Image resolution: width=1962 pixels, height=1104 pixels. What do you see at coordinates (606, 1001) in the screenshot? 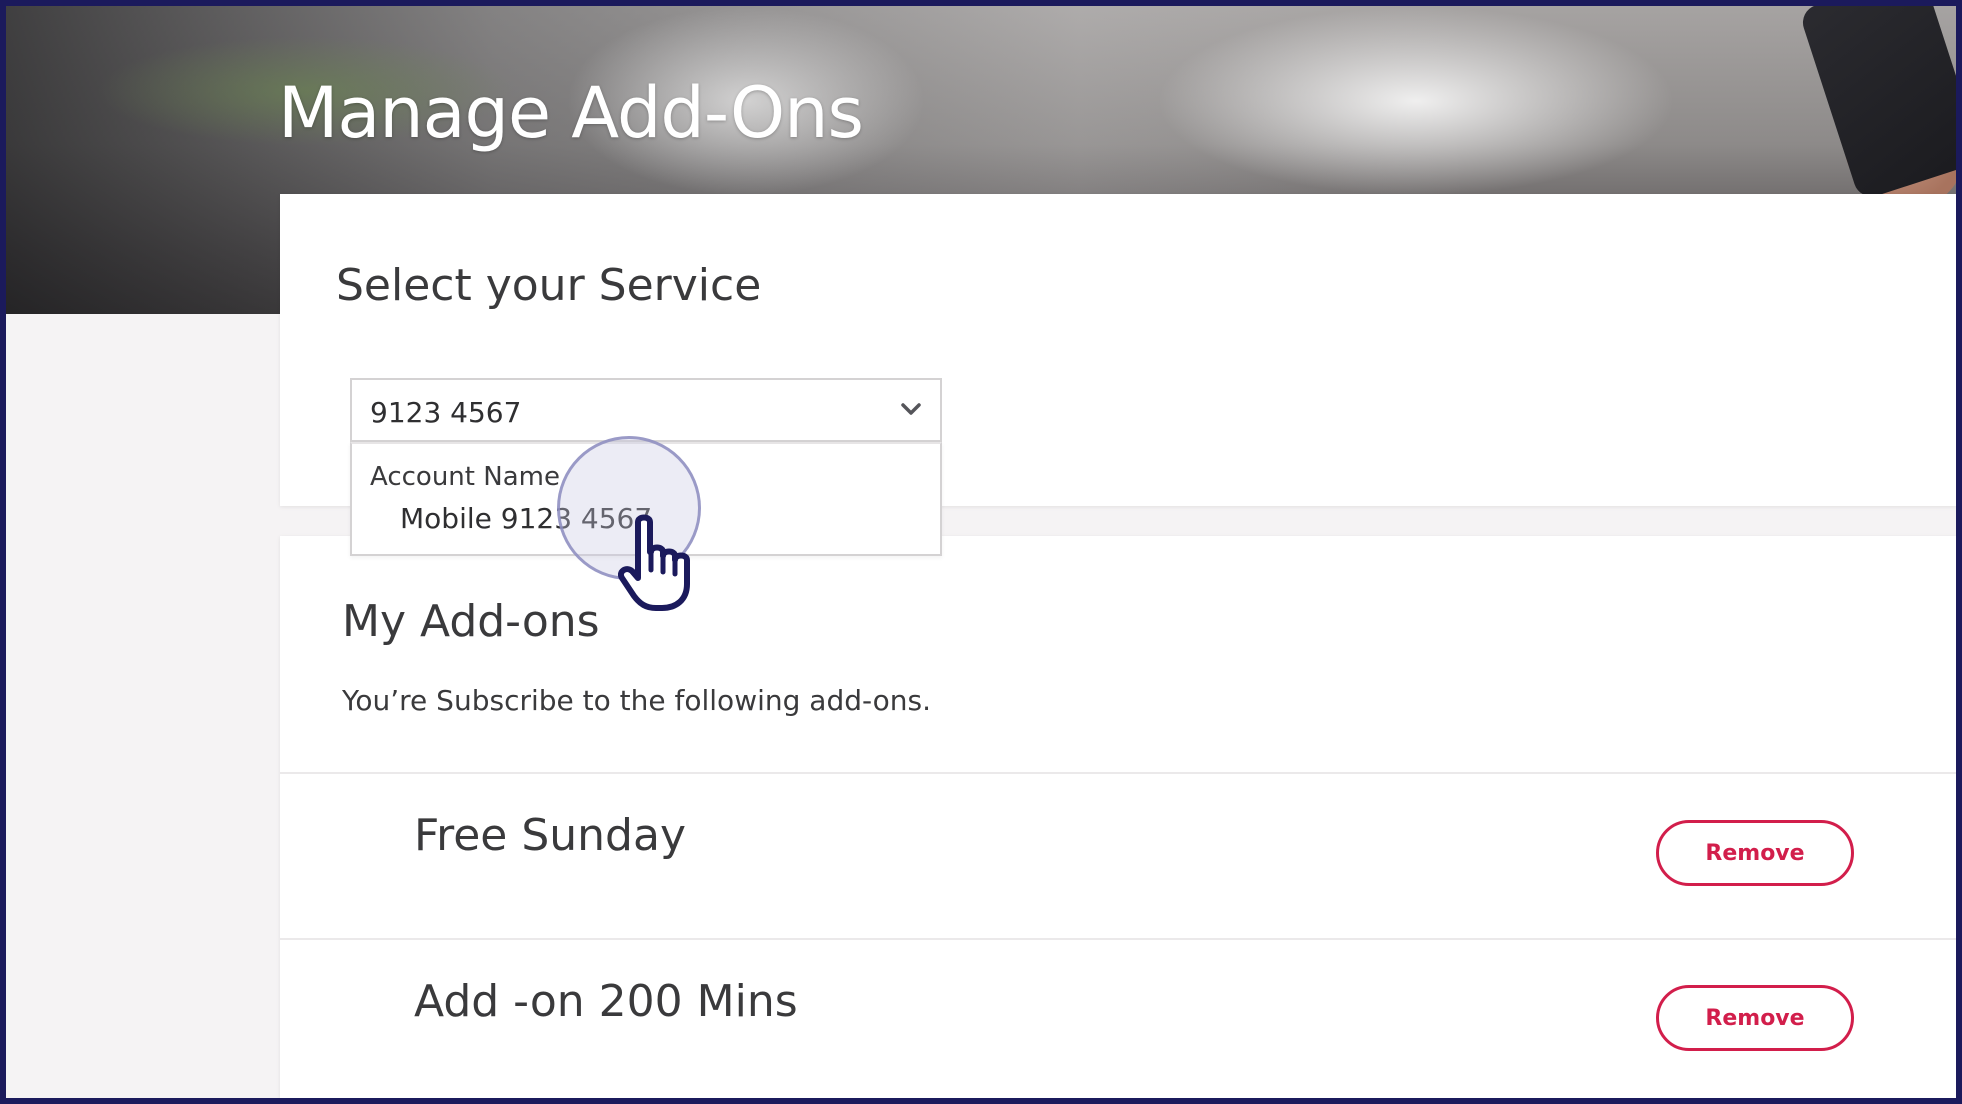
I see `addon-name: Add -on 200 Mins` at bounding box center [606, 1001].